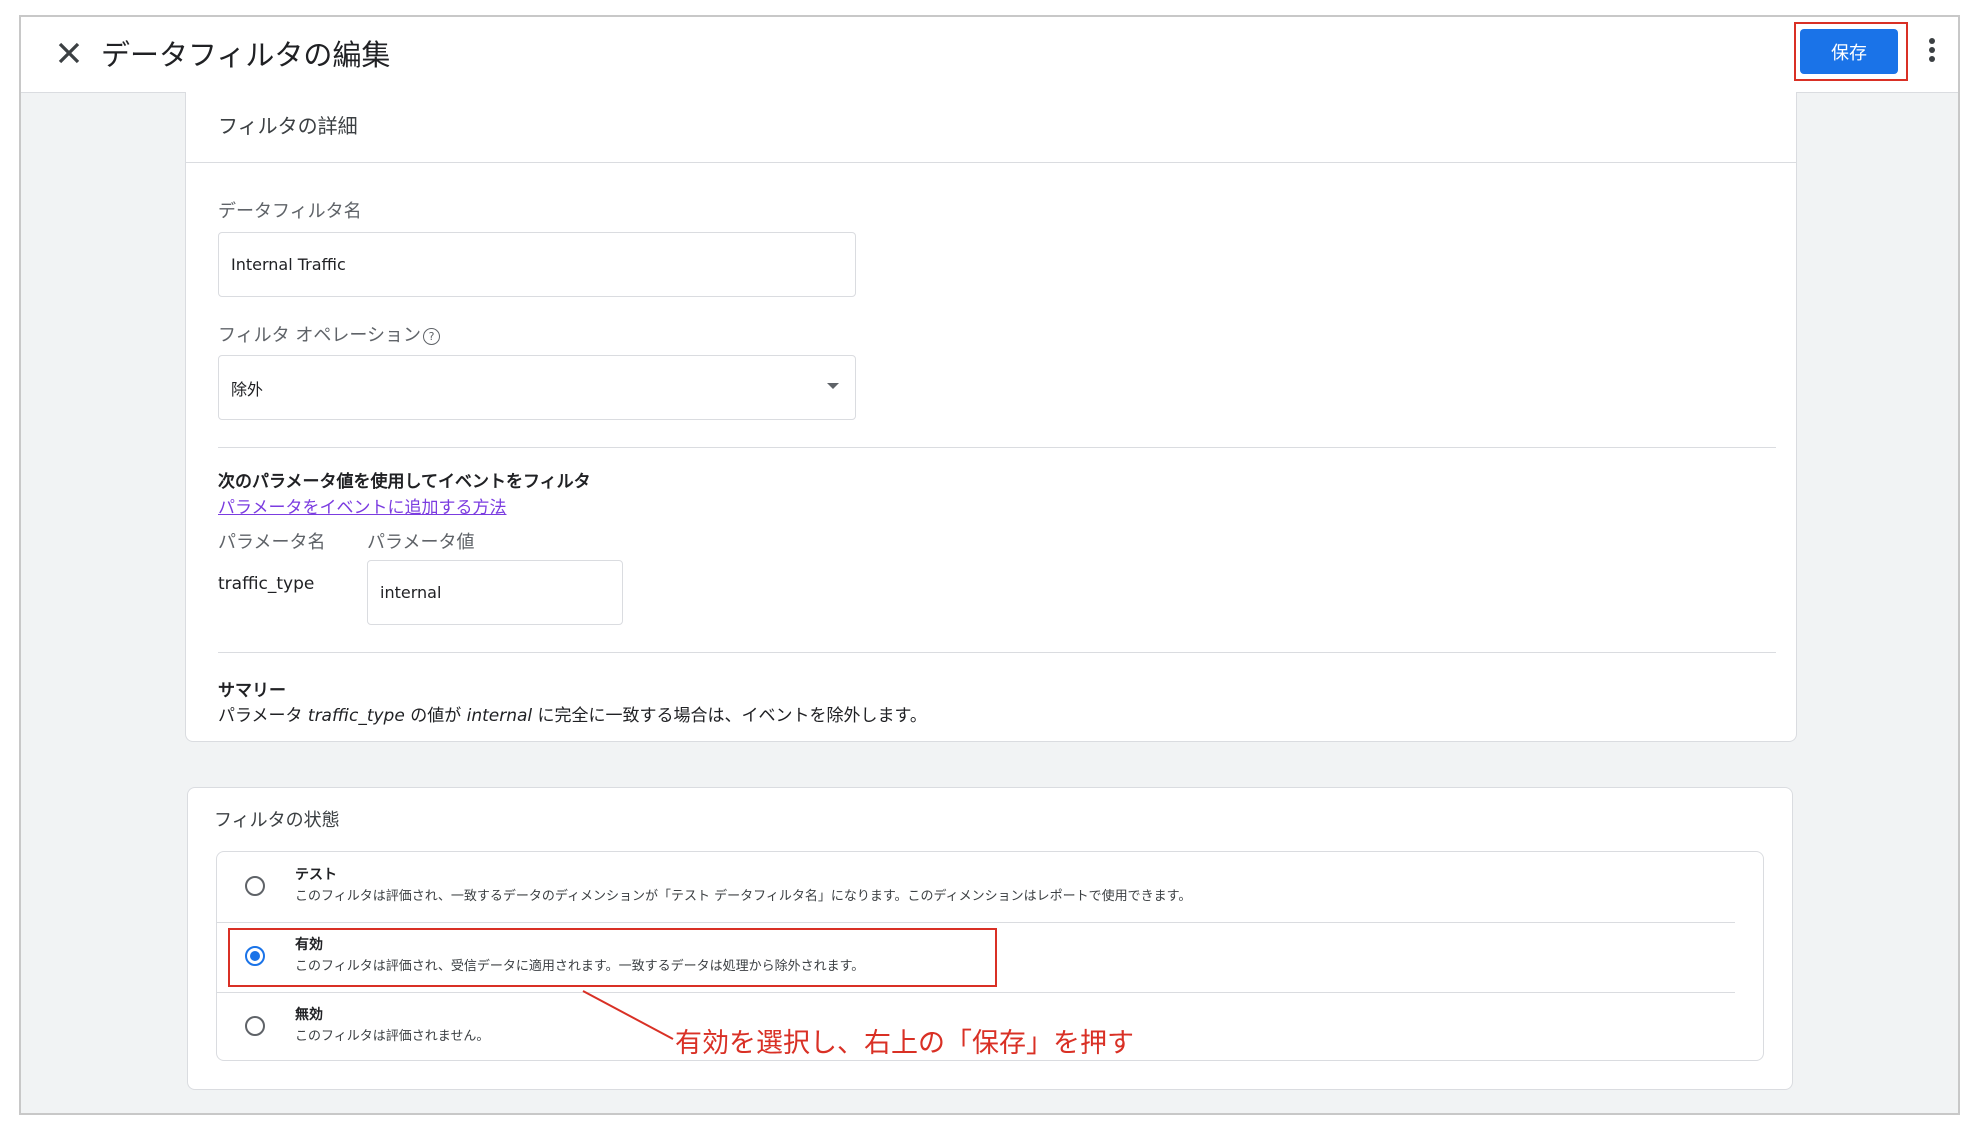 Image resolution: width=1976 pixels, height=1138 pixels. Describe the element at coordinates (421, 542) in the screenshot. I see `param-value-header: パラメータ値` at that location.